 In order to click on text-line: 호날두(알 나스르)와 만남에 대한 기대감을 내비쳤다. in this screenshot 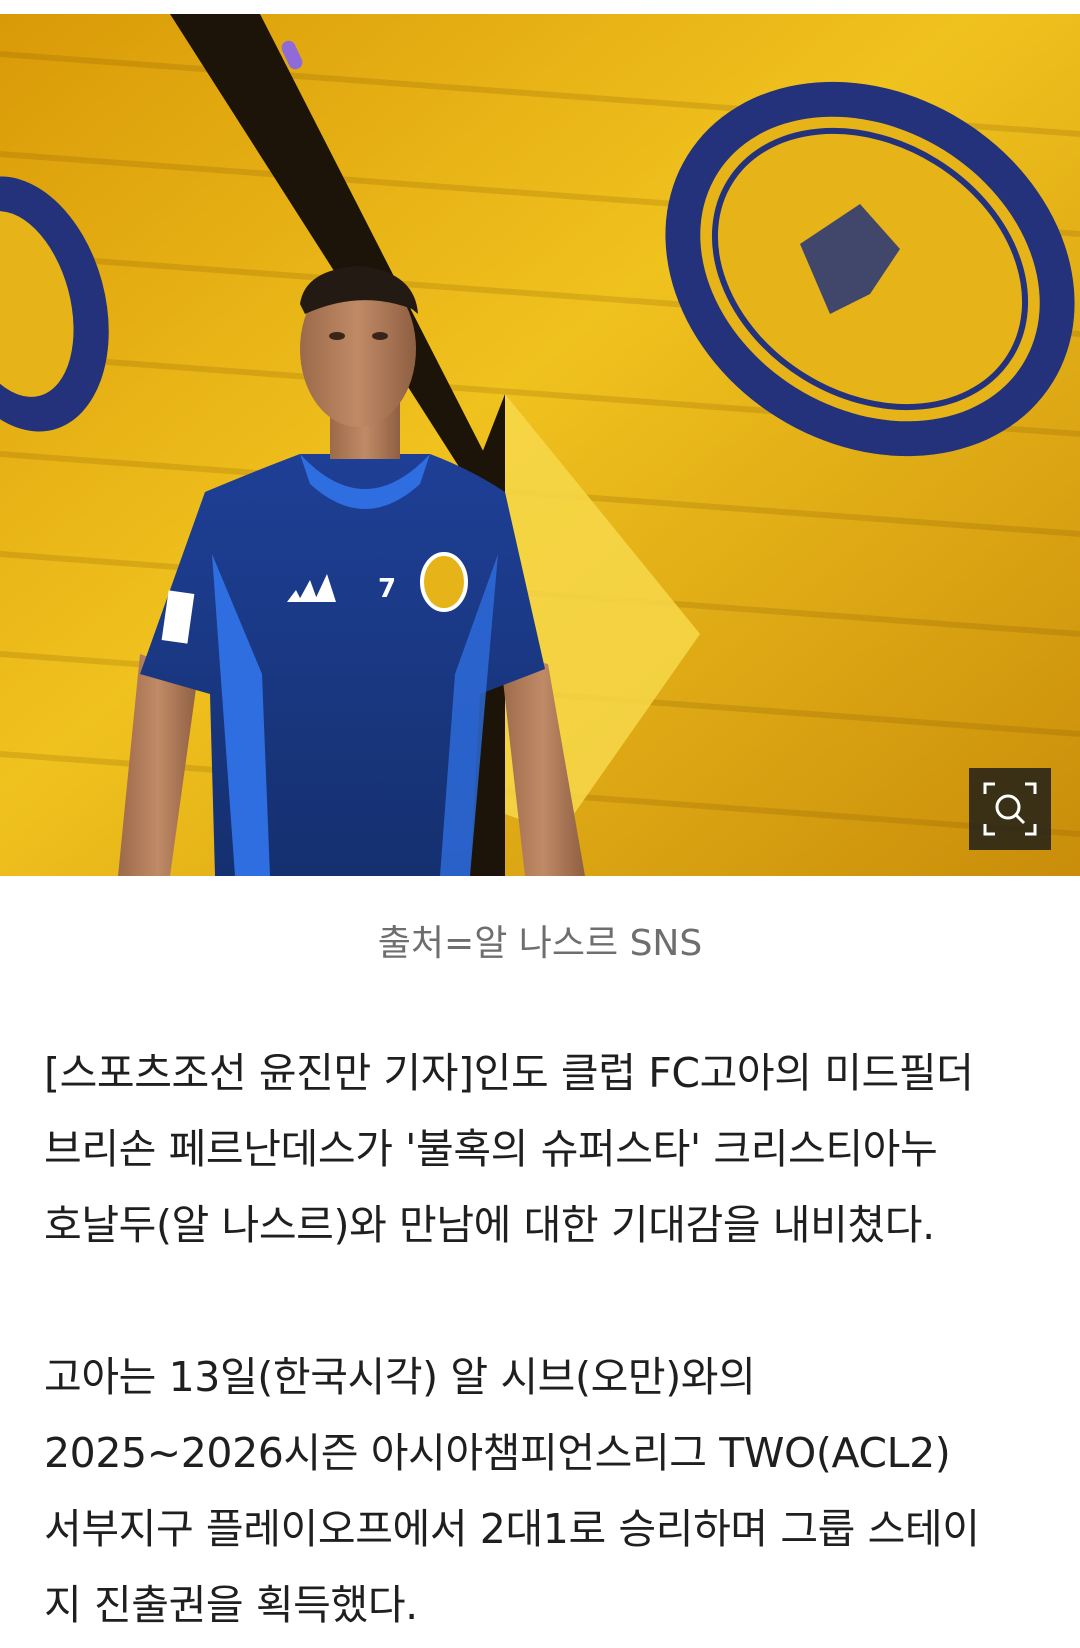, I will do `click(489, 1225)`.